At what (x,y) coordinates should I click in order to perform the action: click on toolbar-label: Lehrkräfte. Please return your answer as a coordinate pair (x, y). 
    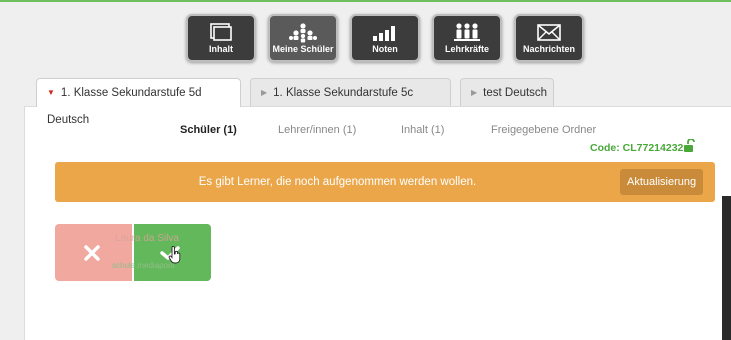
    Looking at the image, I should click on (466, 49).